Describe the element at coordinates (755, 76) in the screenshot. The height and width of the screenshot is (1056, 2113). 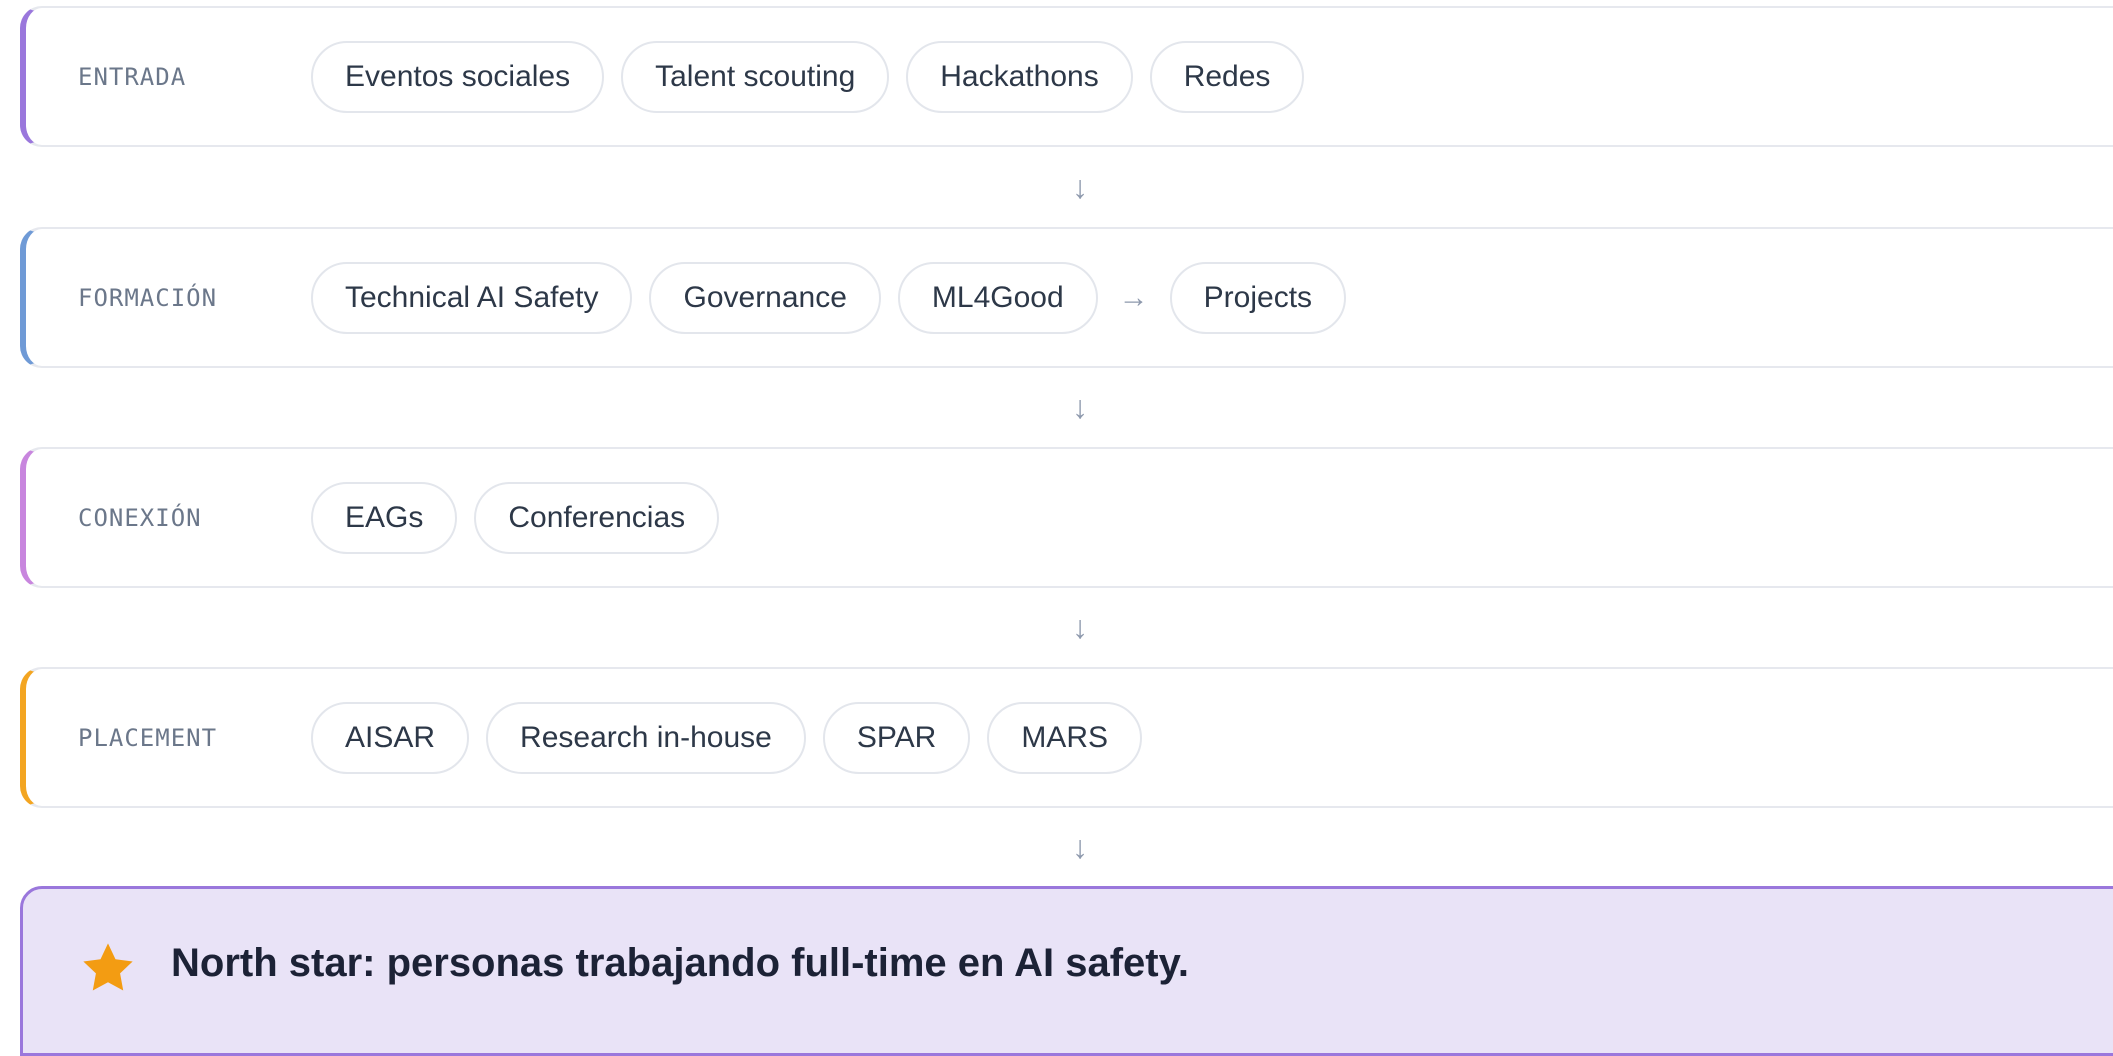
I see `chip-talent-scouting: Talent scouting` at that location.